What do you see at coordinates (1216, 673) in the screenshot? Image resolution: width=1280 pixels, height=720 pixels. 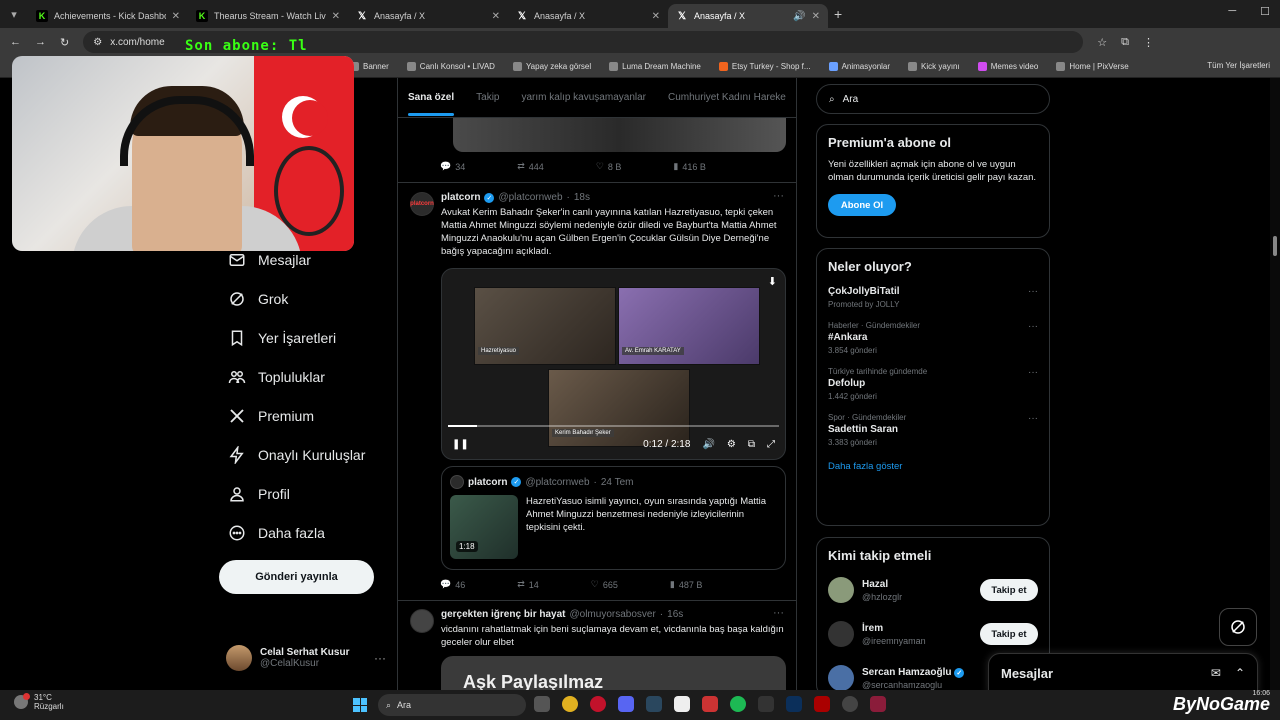 I see `new-message-icon: ✉` at bounding box center [1216, 673].